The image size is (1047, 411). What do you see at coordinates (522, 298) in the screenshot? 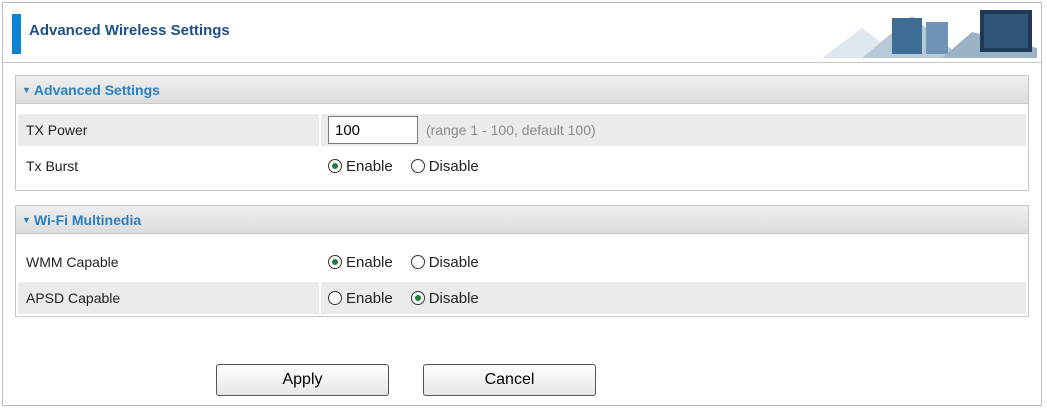
I see `apsd-capable-row: APSD Capable Enable Disable` at bounding box center [522, 298].